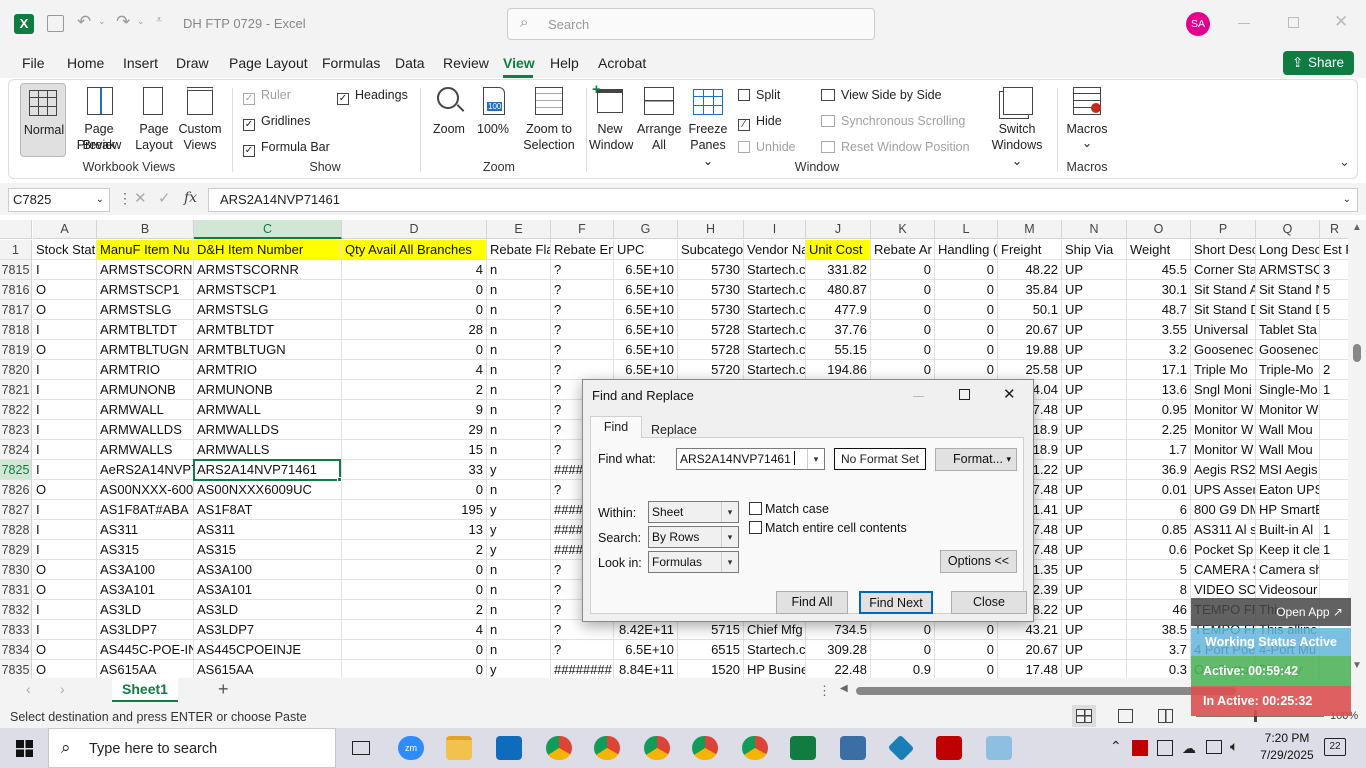 This screenshot has width=1366, height=768. Describe the element at coordinates (549, 120) in the screenshot. I see `zoom-to-selection-button: Zoom to Selection` at that location.